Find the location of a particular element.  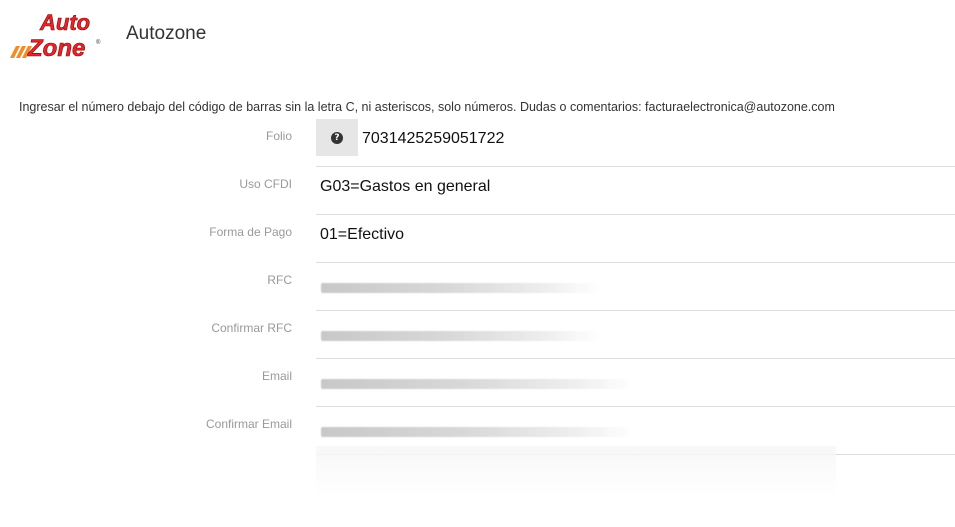

form-row-rfc: RFC is located at coordinates (477, 287).